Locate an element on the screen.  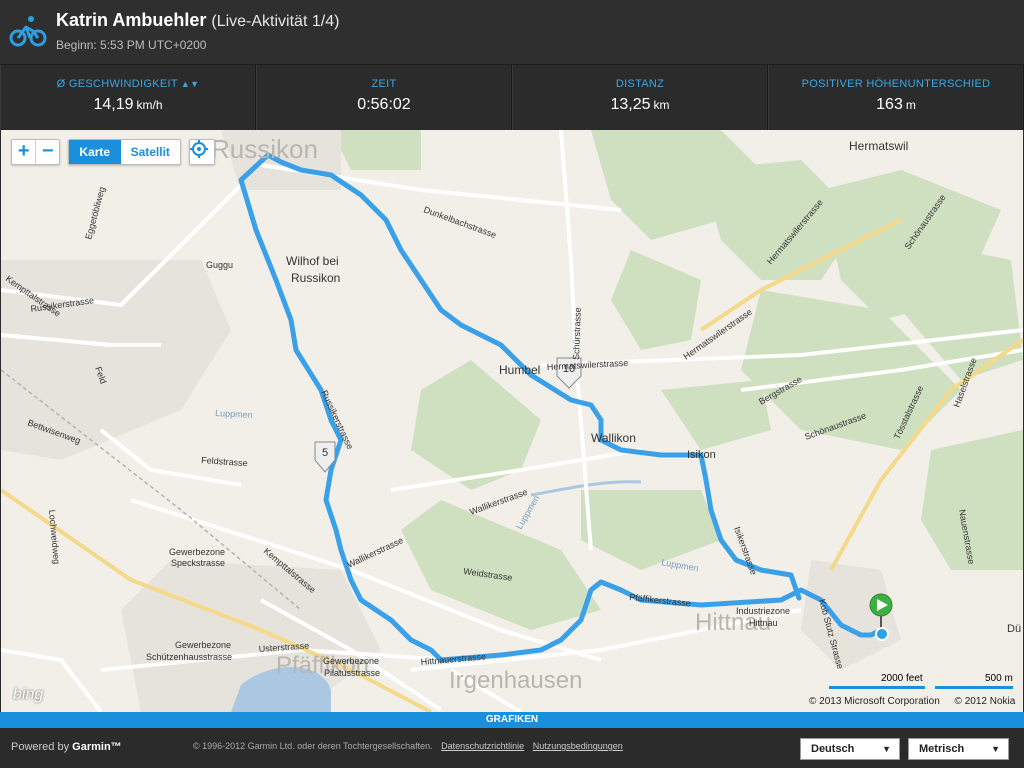
stat-label: DISTANZ is located at coordinates (640, 84).